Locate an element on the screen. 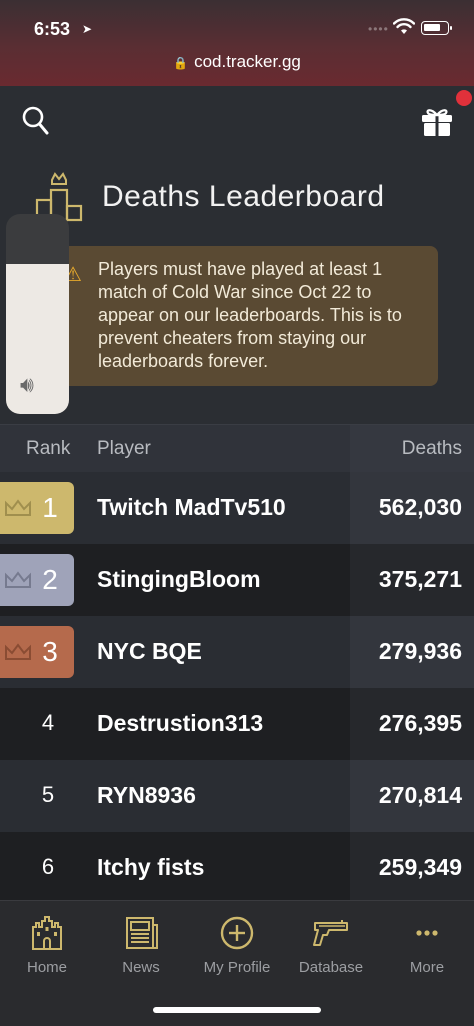 The image size is (474, 1026). deaths-value: 276,395 is located at coordinates (420, 723).